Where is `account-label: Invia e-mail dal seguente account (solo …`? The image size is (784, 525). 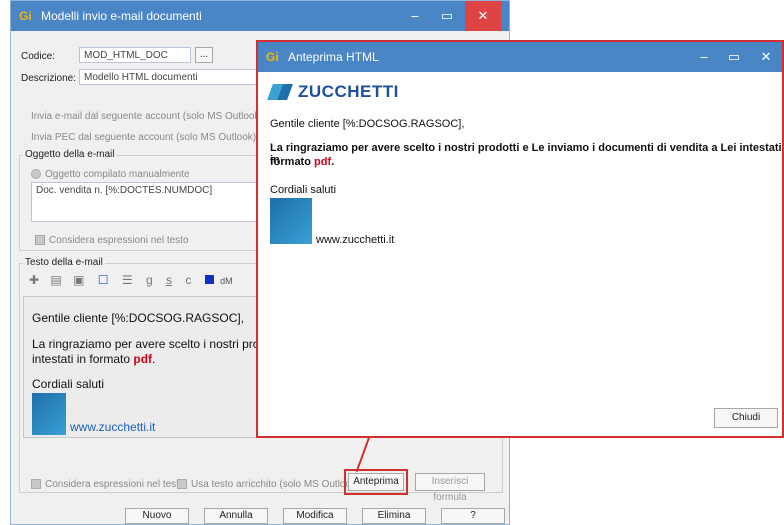 account-label: Invia e-mail dal seguente account (solo … is located at coordinates (148, 116).